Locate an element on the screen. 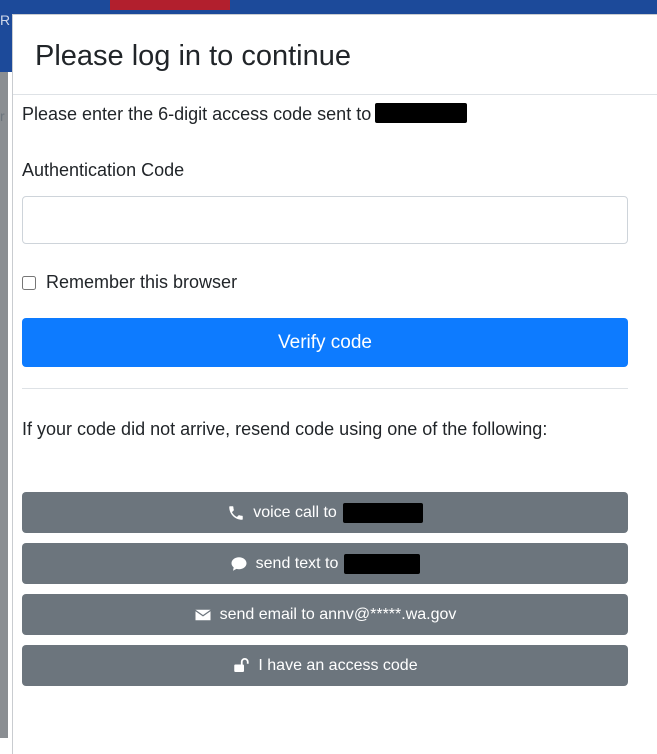  access-code-button: I have an access code is located at coordinates (325, 665).